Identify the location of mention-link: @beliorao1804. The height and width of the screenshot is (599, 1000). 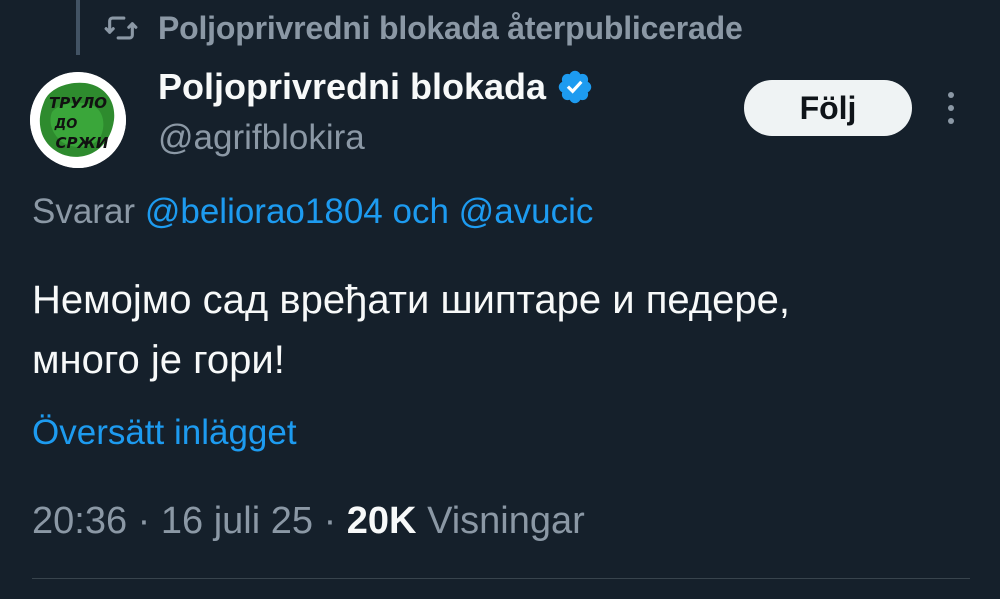
(264, 211).